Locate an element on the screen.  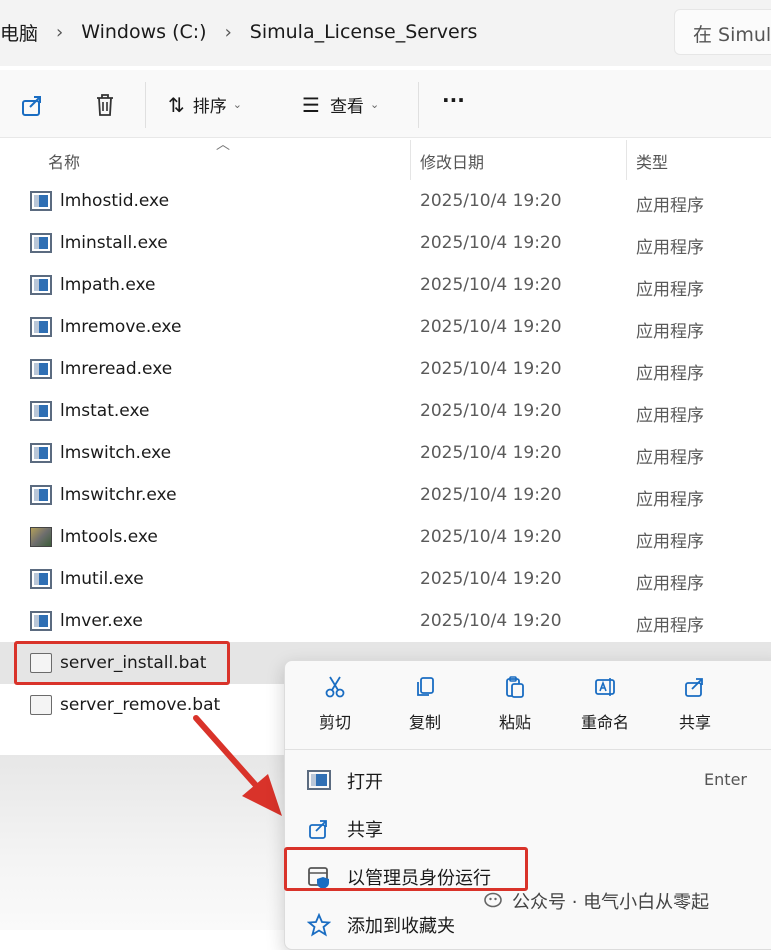
file-row: lmswitch.exe 2025/10/4 19:20 应用程序 is located at coordinates (385, 453).